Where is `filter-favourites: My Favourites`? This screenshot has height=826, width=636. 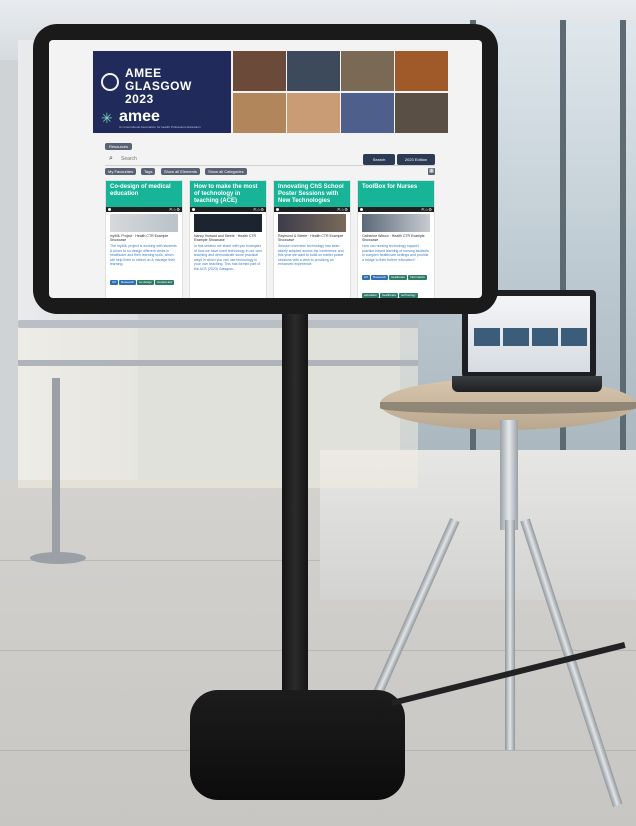
filter-favourites: My Favourites is located at coordinates (121, 171).